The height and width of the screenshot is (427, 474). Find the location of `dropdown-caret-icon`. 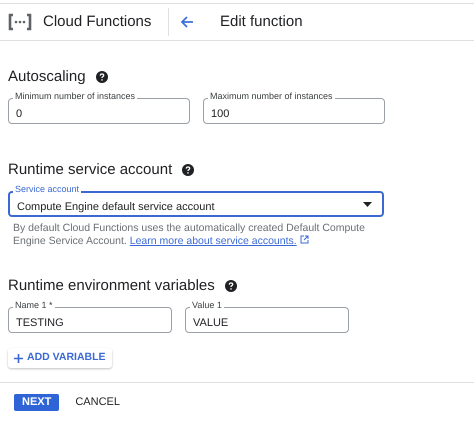

dropdown-caret-icon is located at coordinates (367, 204).